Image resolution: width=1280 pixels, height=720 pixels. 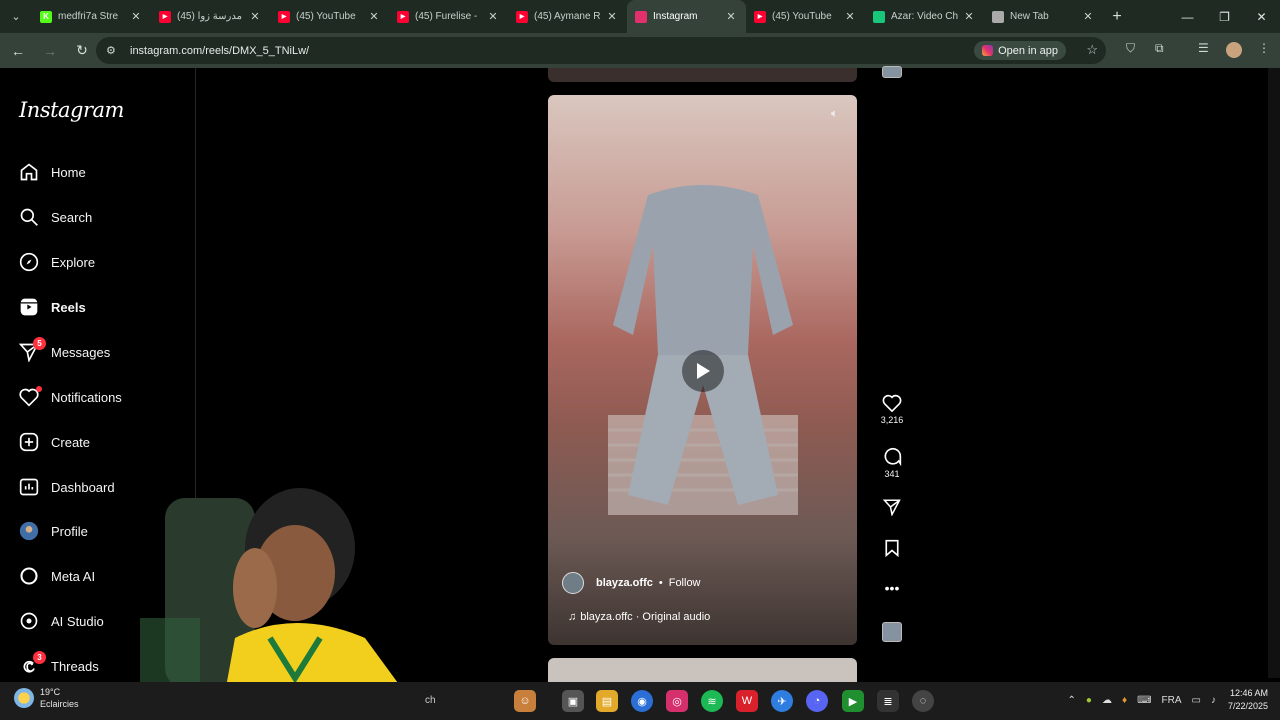 What do you see at coordinates (1043, 16) in the screenshot?
I see `browser-tab: New Tab ✕` at bounding box center [1043, 16].